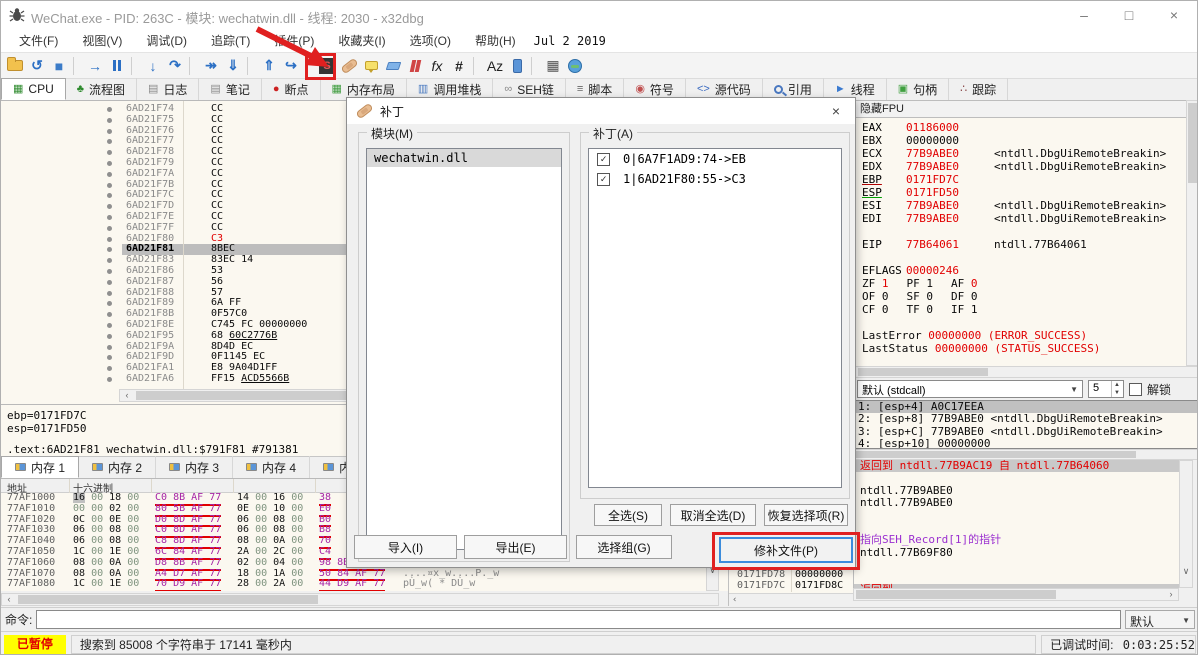 Image resolution: width=1198 pixels, height=655 pixels. I want to click on stack-info-vertical-scrollbar: ∨, so click(1186, 524).